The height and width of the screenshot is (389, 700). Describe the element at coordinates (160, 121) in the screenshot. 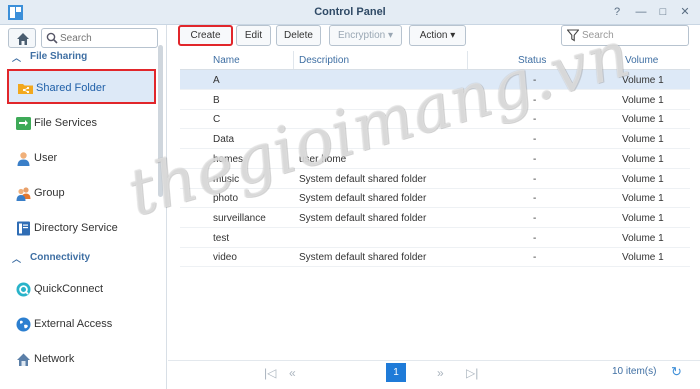

I see `sidebar-scrollbar` at that location.